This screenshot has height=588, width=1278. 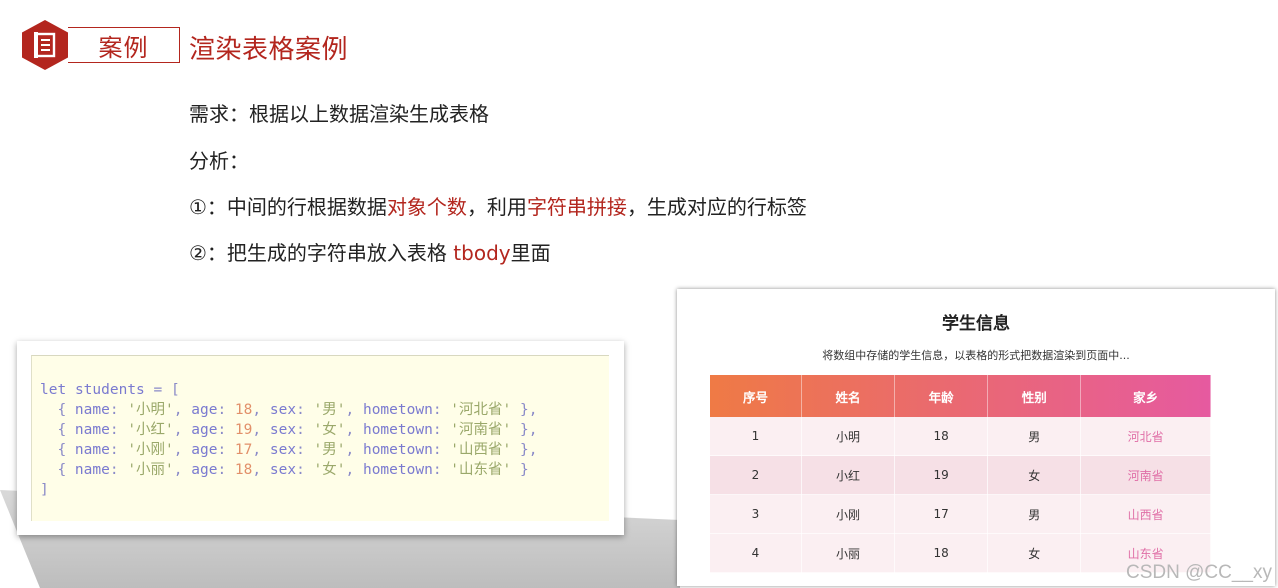 What do you see at coordinates (1145, 396) in the screenshot?
I see `header-hometown: 家乡` at bounding box center [1145, 396].